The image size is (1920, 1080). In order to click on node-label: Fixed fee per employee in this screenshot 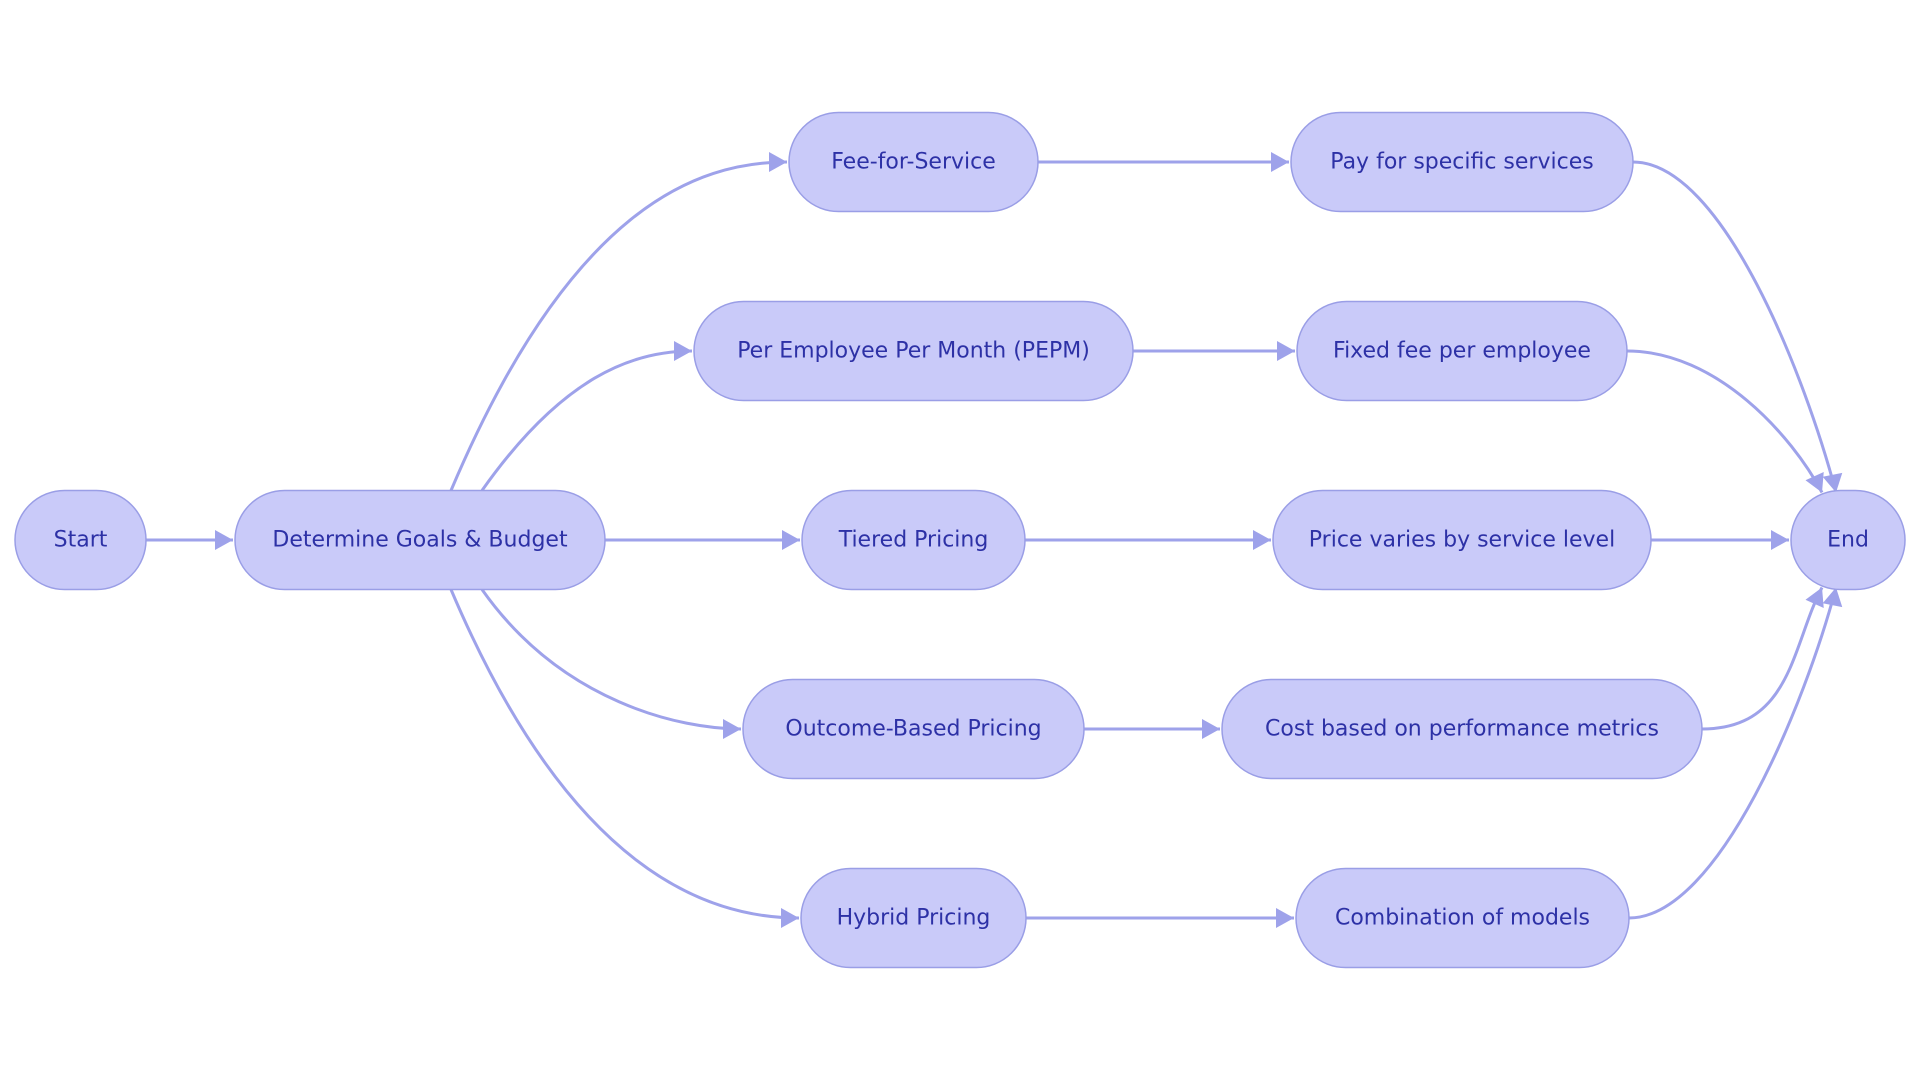, I will do `click(1462, 351)`.